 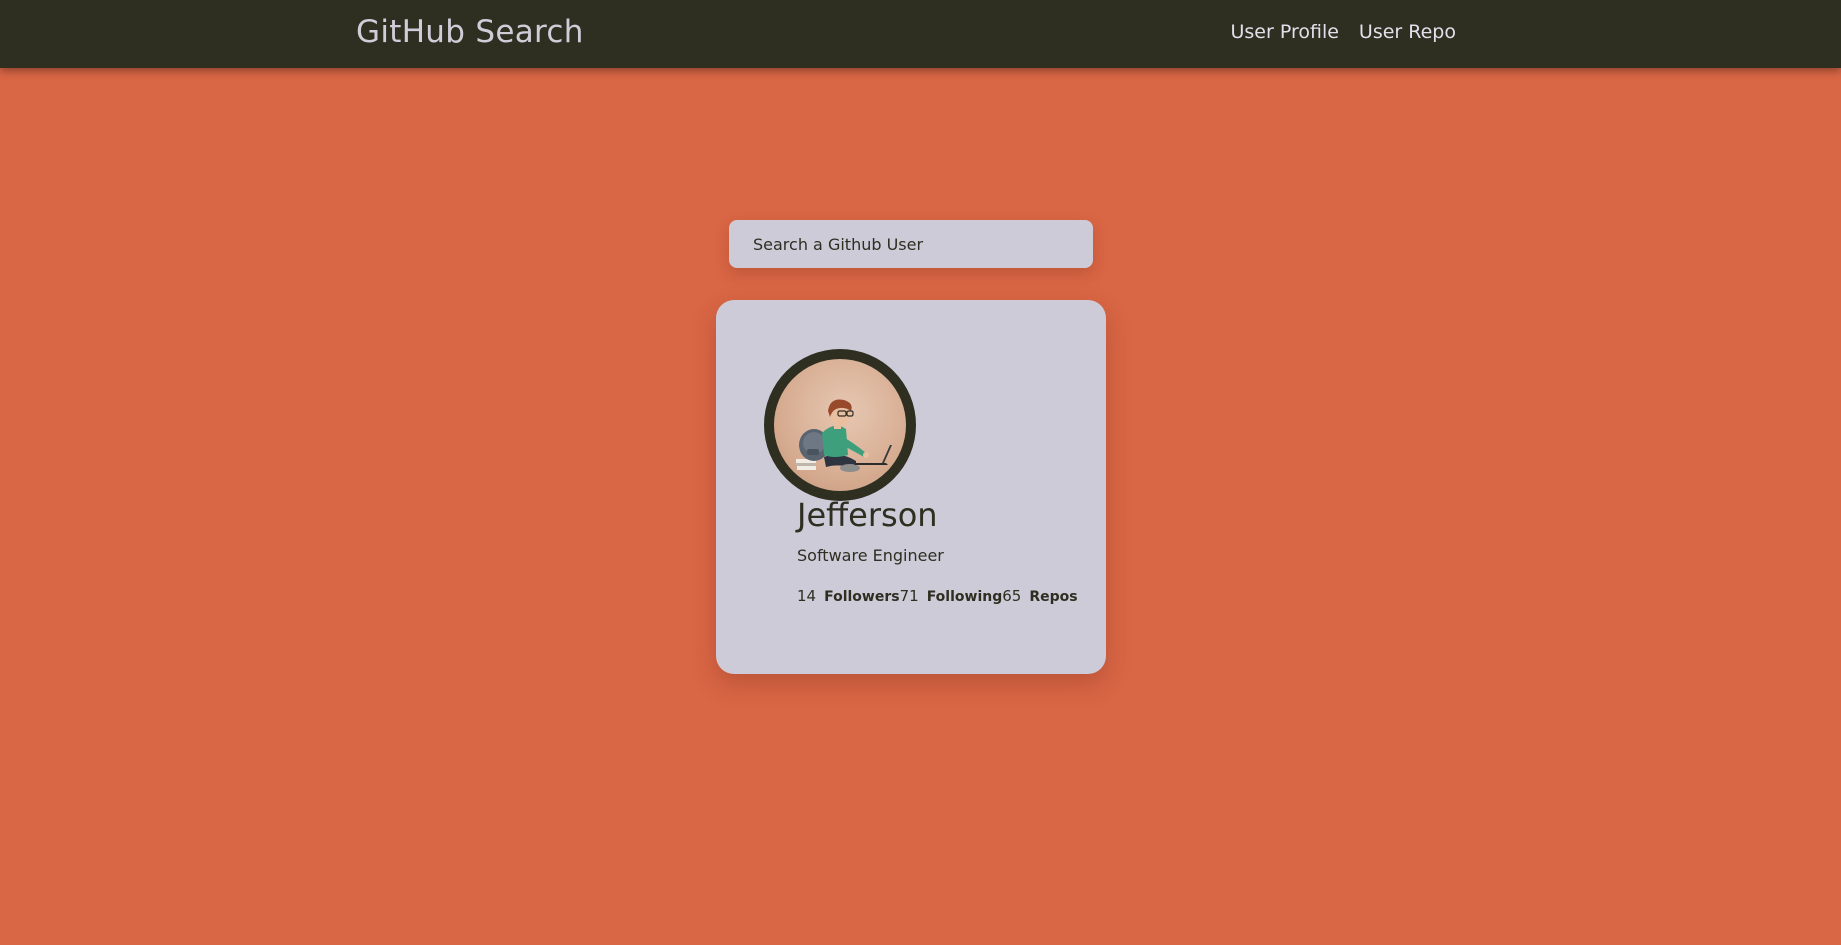 What do you see at coordinates (867, 515) in the screenshot?
I see `profile-name: Jefferson` at bounding box center [867, 515].